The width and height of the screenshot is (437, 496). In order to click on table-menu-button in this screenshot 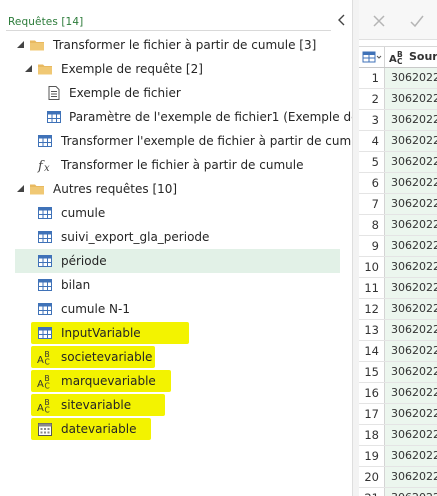, I will do `click(372, 57)`.